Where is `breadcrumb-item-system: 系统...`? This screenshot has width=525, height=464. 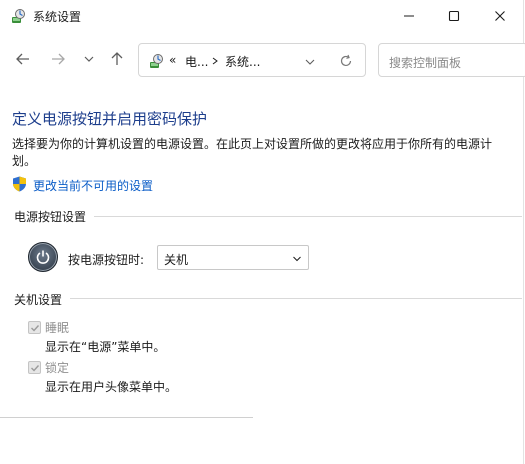 breadcrumb-item-system: 系统... is located at coordinates (242, 61).